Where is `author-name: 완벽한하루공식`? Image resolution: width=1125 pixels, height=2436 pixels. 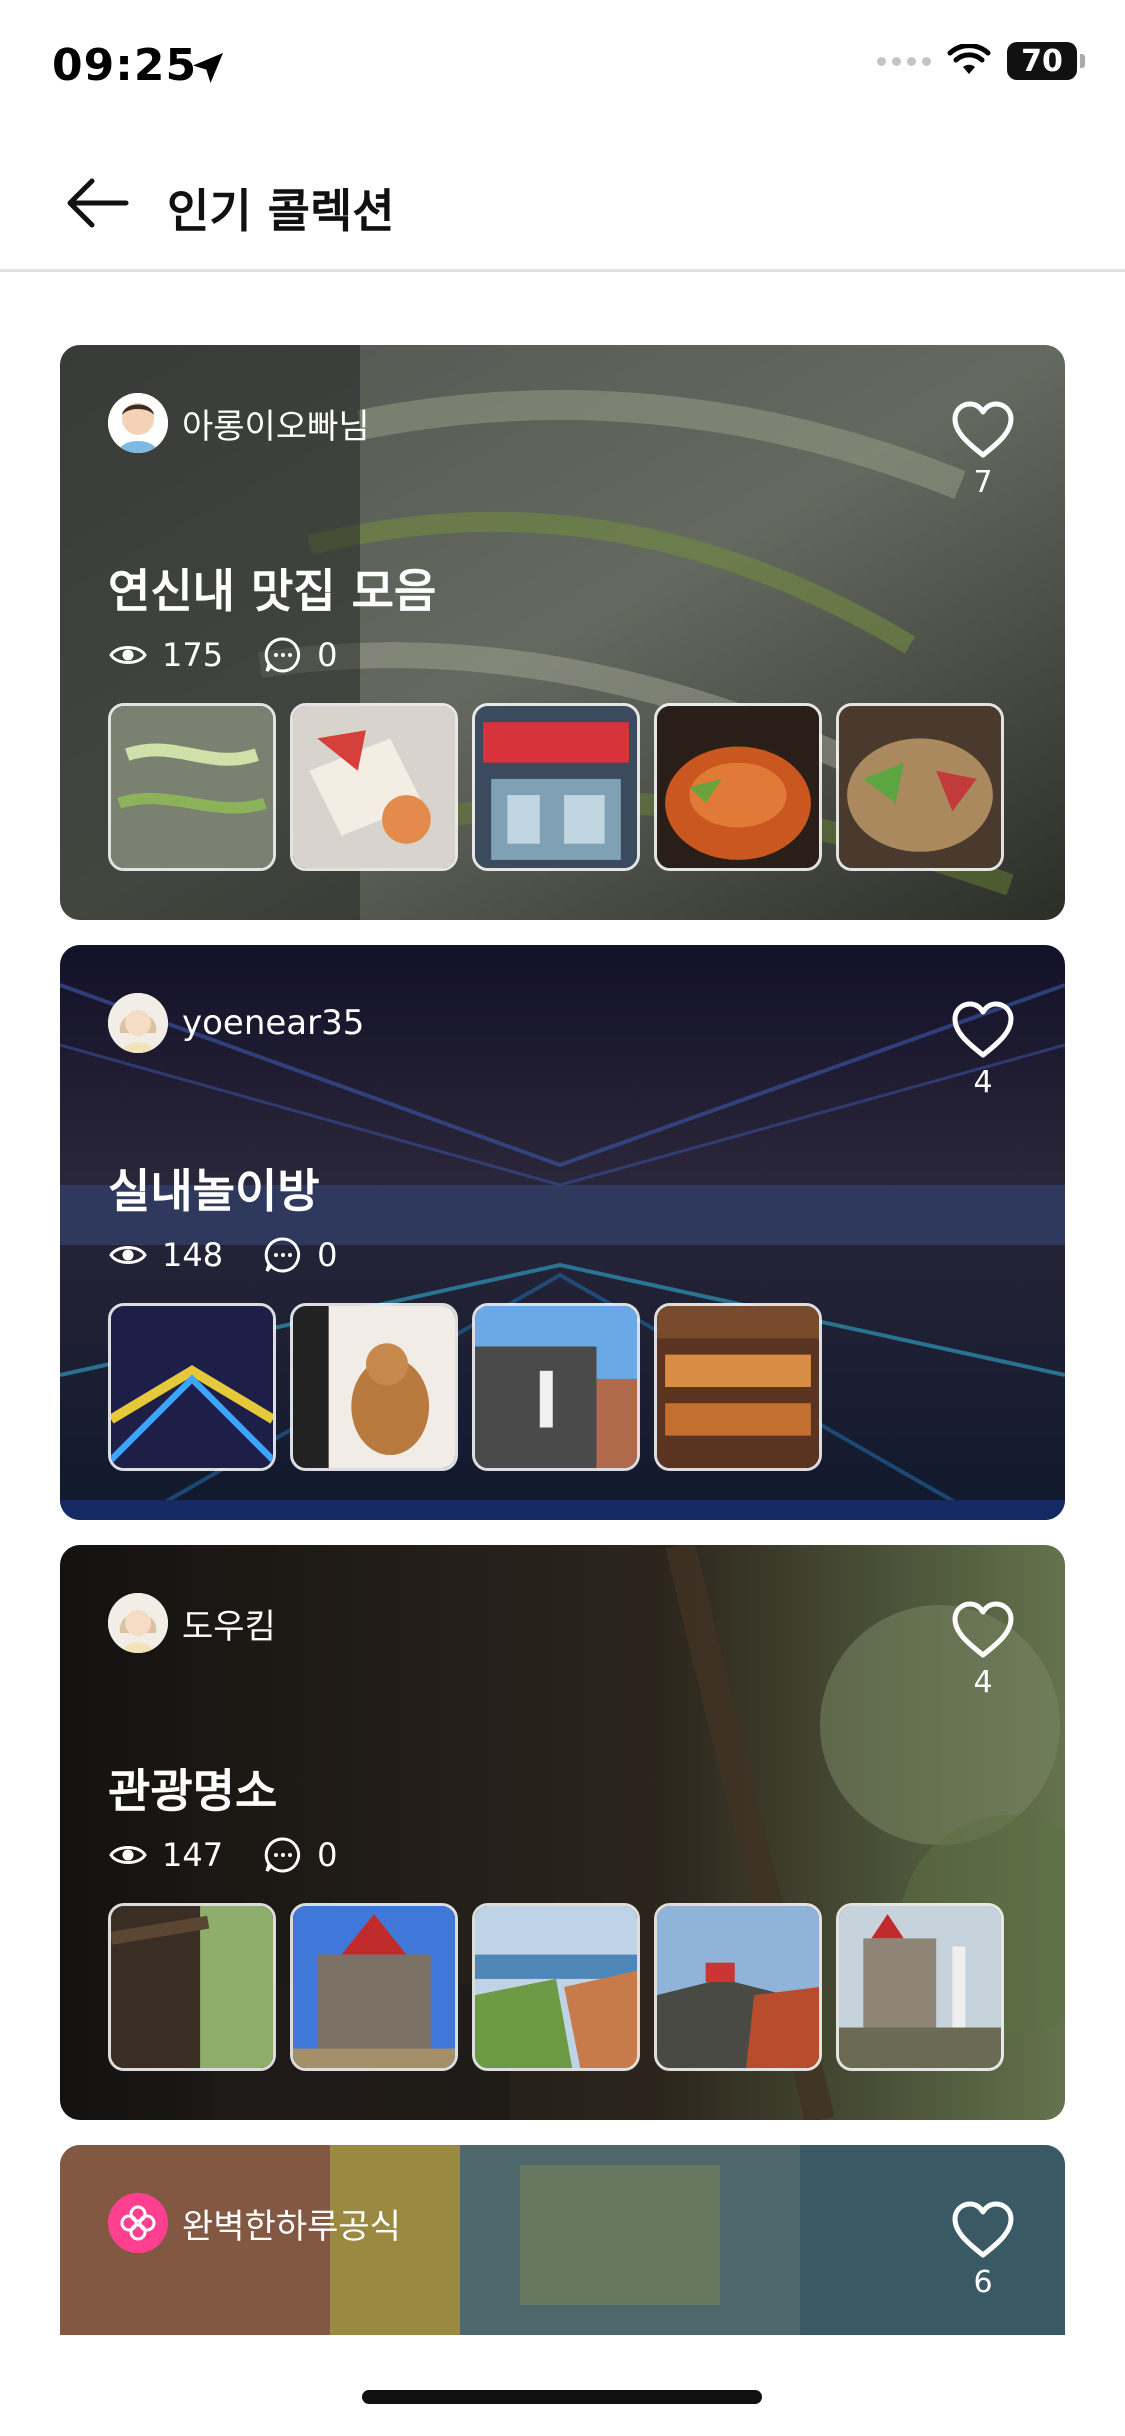
author-name: 완벽한하루공식 is located at coordinates (291, 2226).